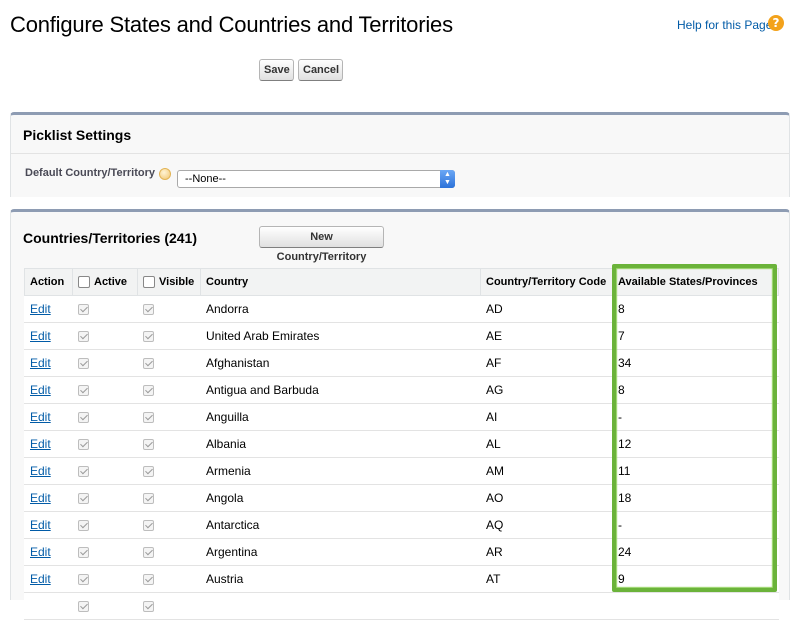  Describe the element at coordinates (111, 281) in the screenshot. I see `col-active-label: Active` at that location.